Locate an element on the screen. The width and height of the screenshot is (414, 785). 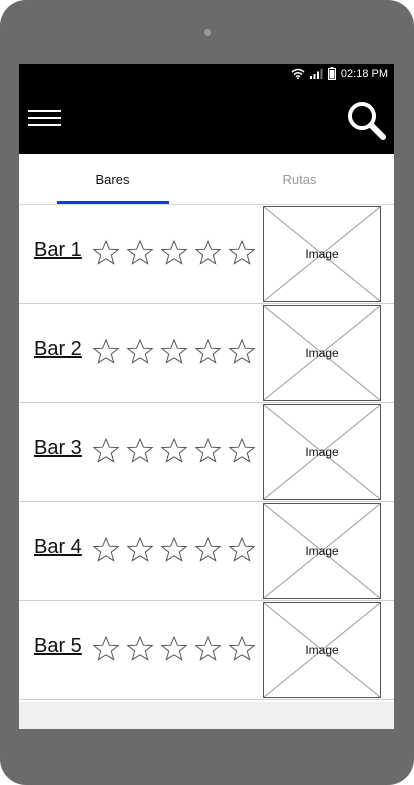
bar-row: Bar 1 Image is located at coordinates (206, 254).